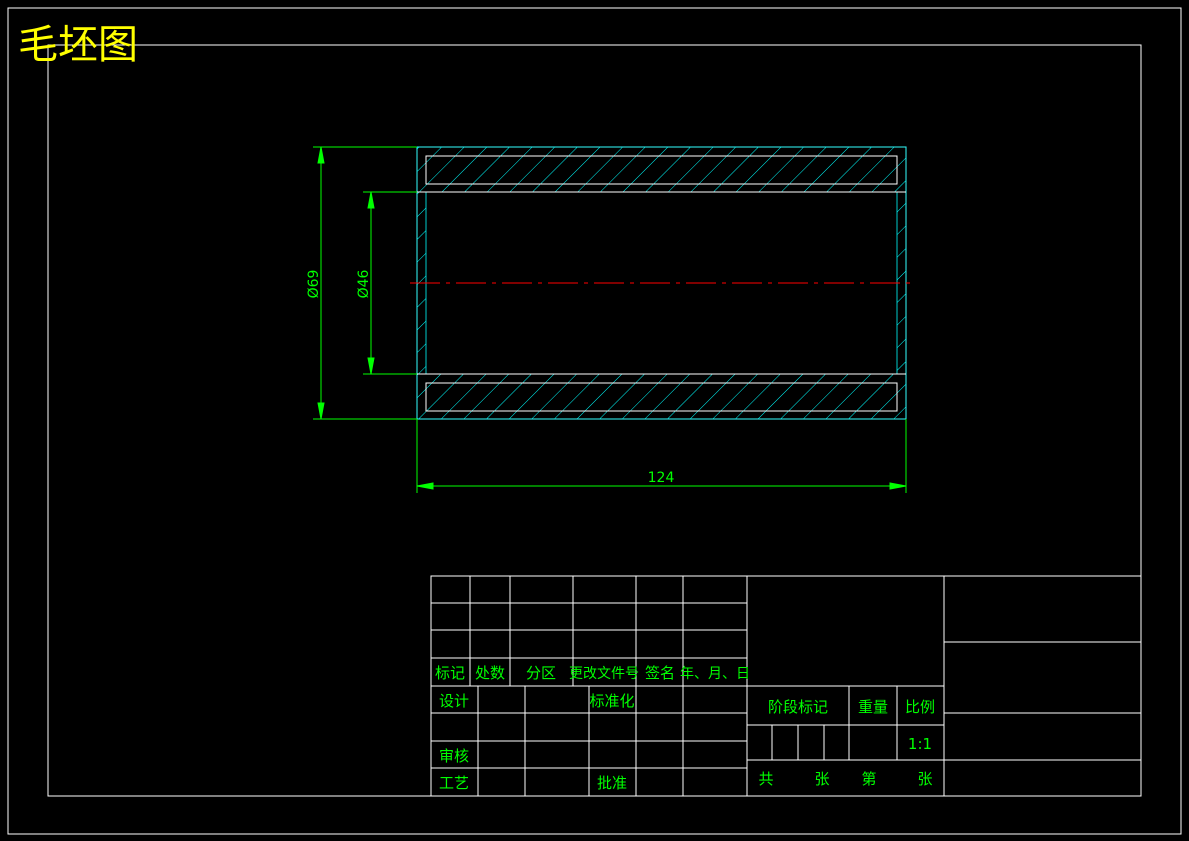  I want to click on tb-scale-label: 比例, so click(920, 707).